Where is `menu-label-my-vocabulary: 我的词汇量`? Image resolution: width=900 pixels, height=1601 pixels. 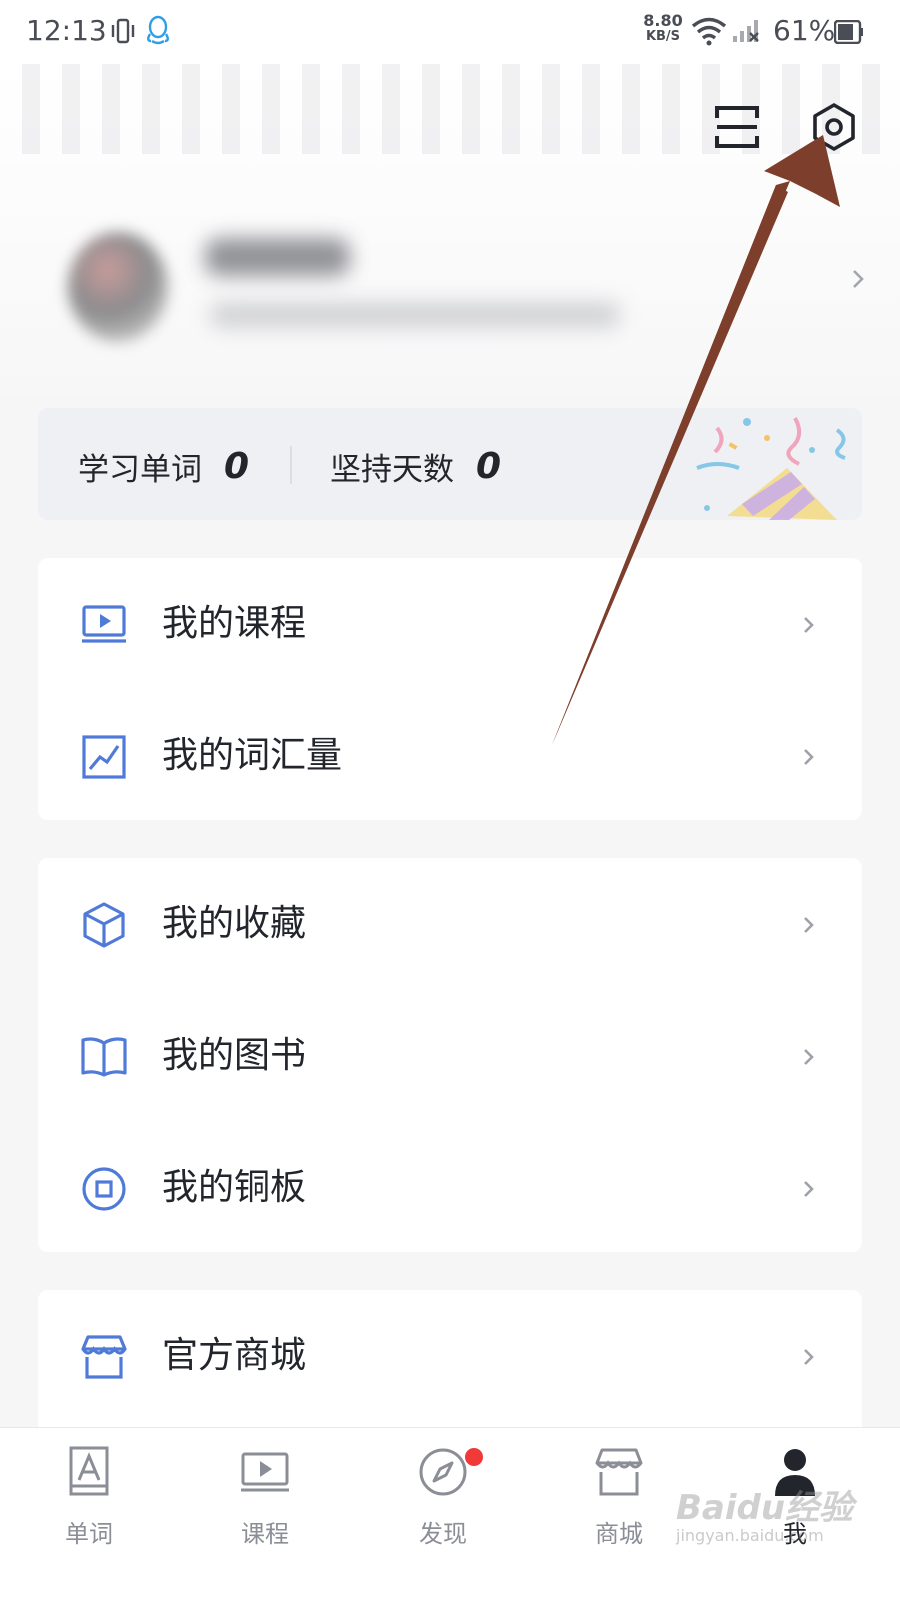 menu-label-my-vocabulary: 我的词汇量 is located at coordinates (252, 755).